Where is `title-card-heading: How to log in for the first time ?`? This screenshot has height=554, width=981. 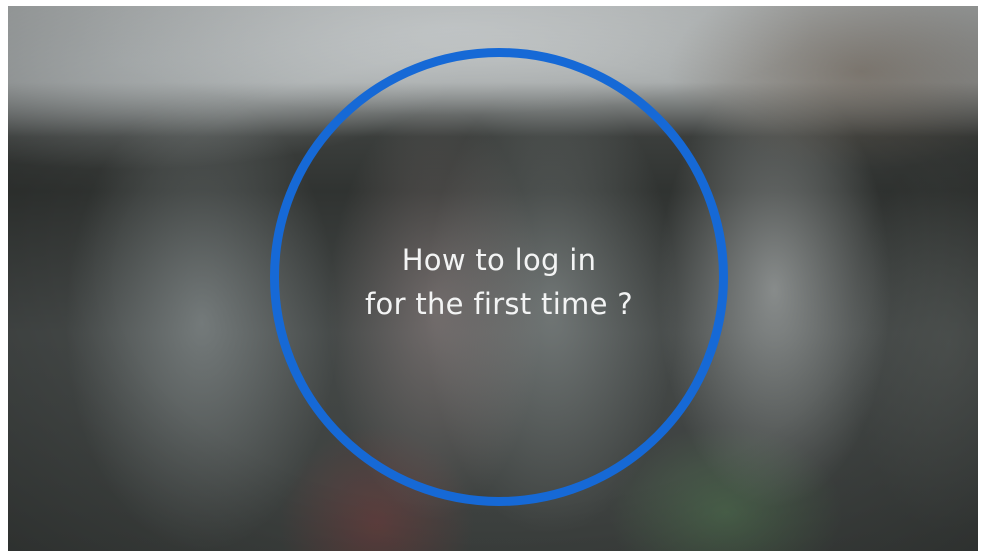
title-card-heading: How to log in for the first time ? is located at coordinates (499, 282).